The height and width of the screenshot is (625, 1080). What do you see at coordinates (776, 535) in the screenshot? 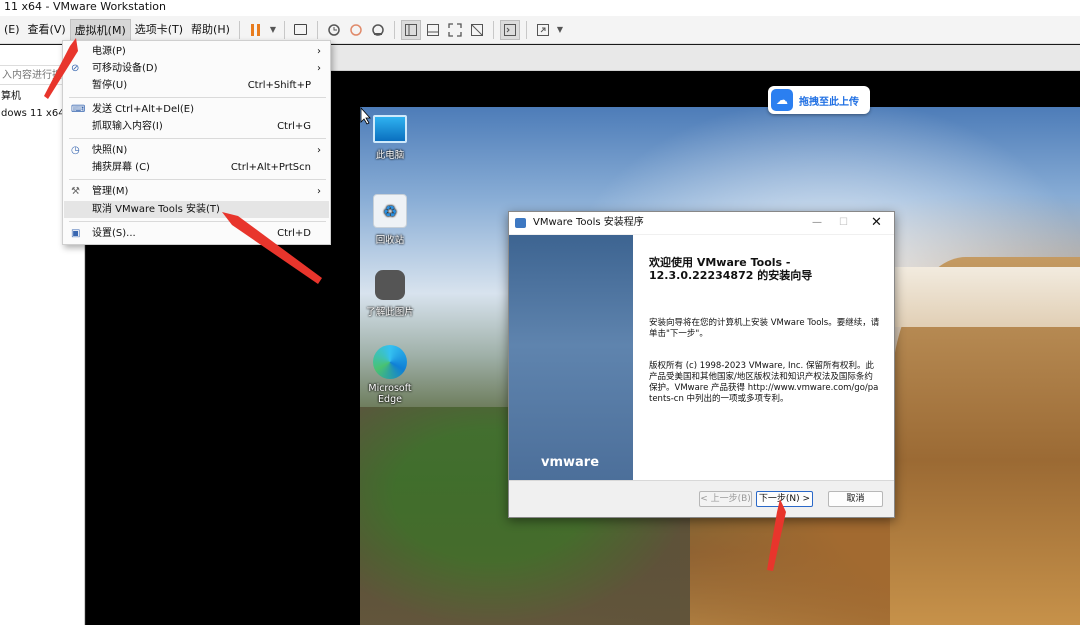
I see `annotation-arrow-next` at bounding box center [776, 535].